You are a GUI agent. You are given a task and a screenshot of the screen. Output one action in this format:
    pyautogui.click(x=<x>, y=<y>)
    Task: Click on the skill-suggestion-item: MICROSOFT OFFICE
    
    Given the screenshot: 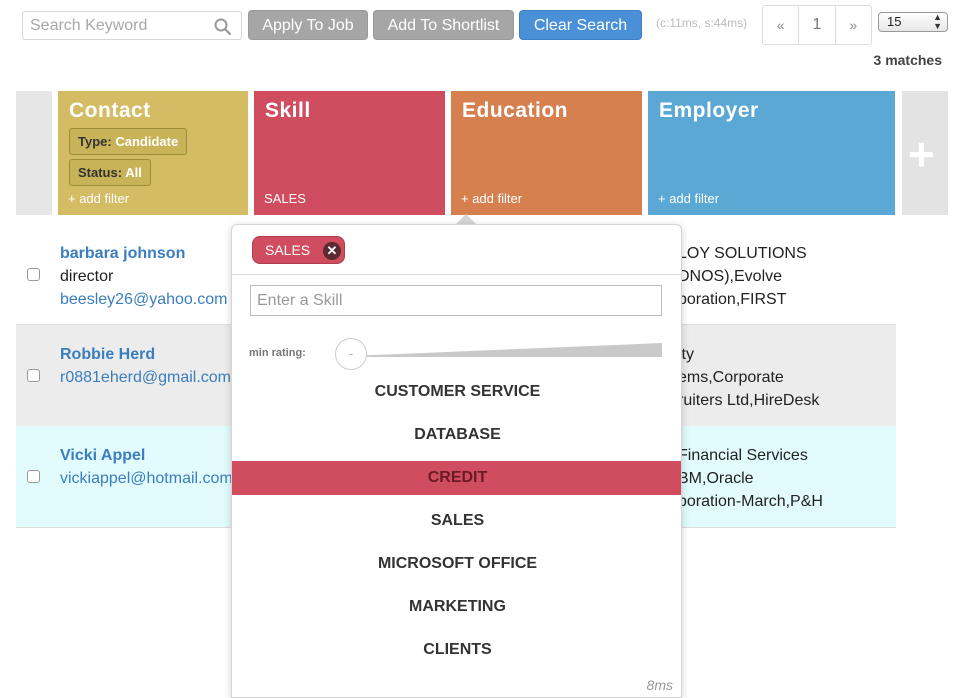 What is the action you would take?
    pyautogui.click(x=456, y=564)
    